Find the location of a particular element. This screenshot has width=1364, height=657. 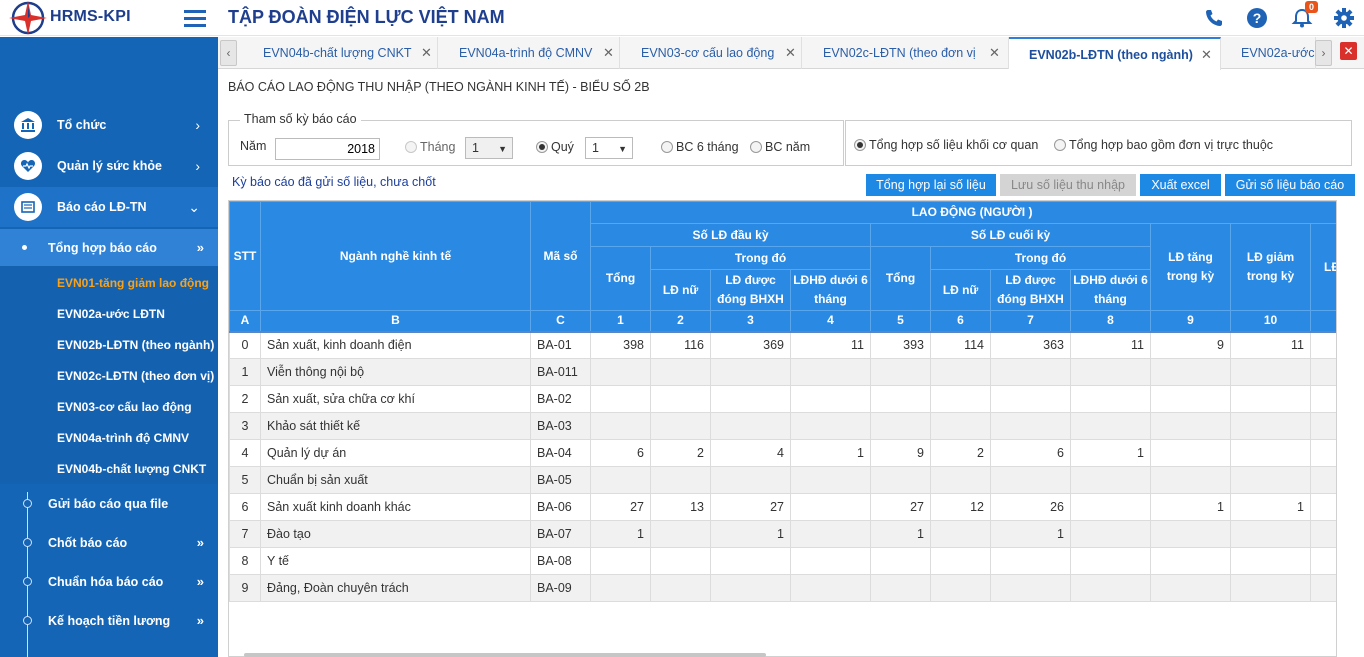

scope-all-radio is located at coordinates (1060, 145).